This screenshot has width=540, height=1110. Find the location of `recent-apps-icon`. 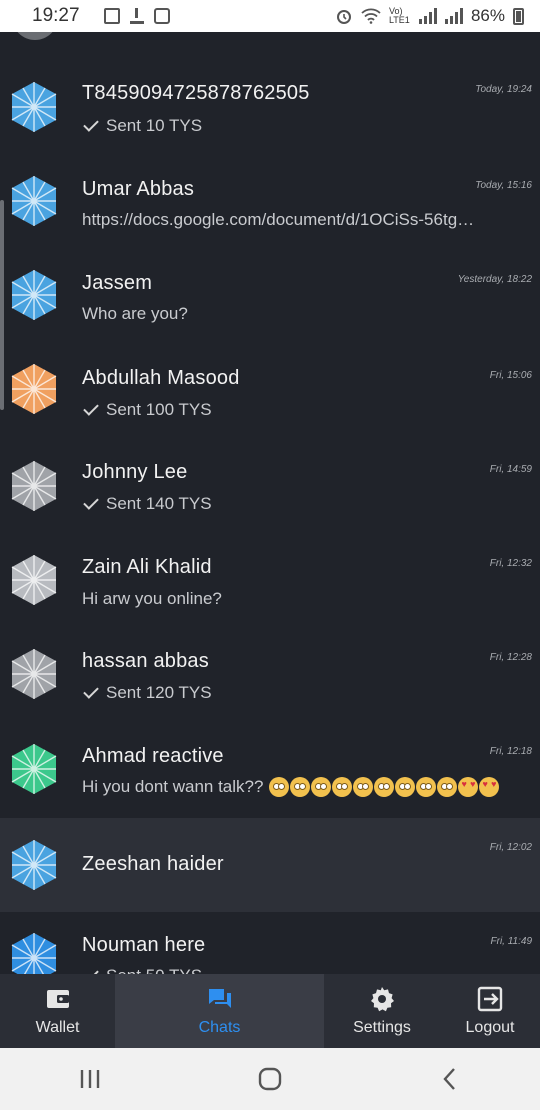

recent-apps-icon is located at coordinates (90, 1079).